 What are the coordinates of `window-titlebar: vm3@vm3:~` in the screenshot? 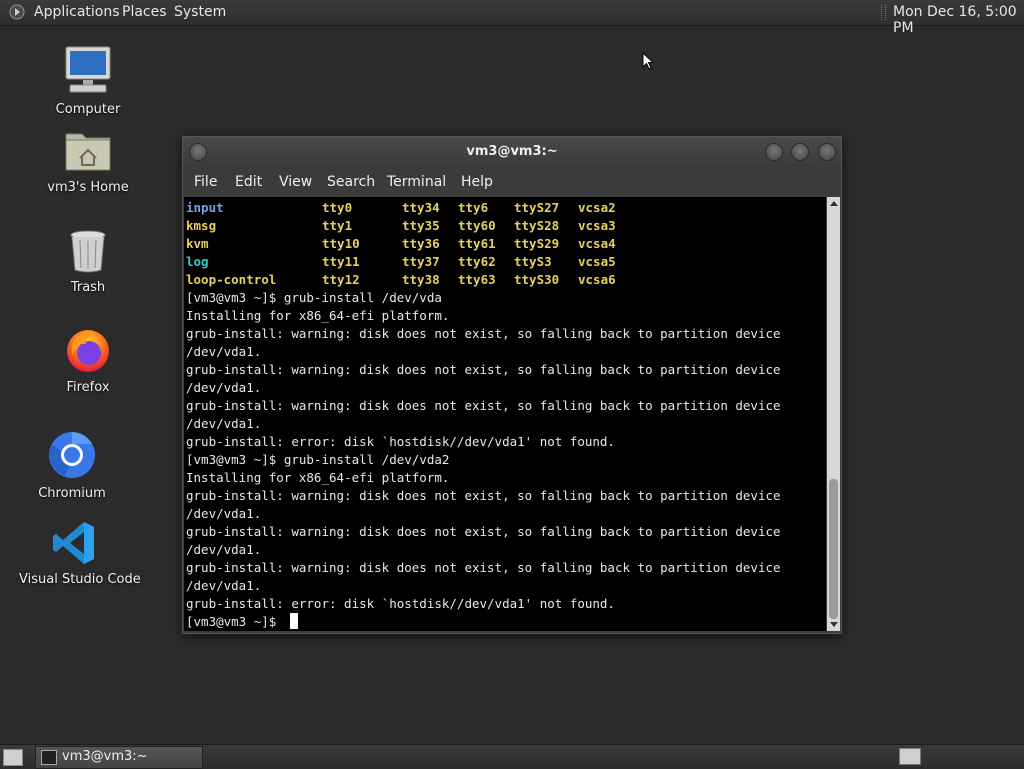 It's located at (512, 152).